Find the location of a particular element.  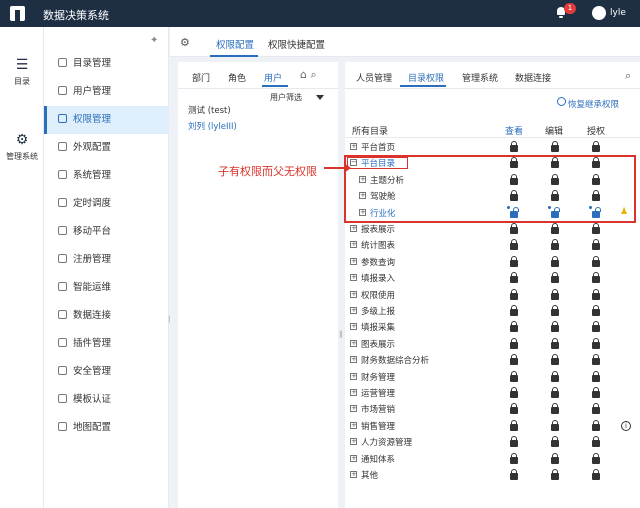

sidebar-item: 定时调度 is located at coordinates (106, 204).